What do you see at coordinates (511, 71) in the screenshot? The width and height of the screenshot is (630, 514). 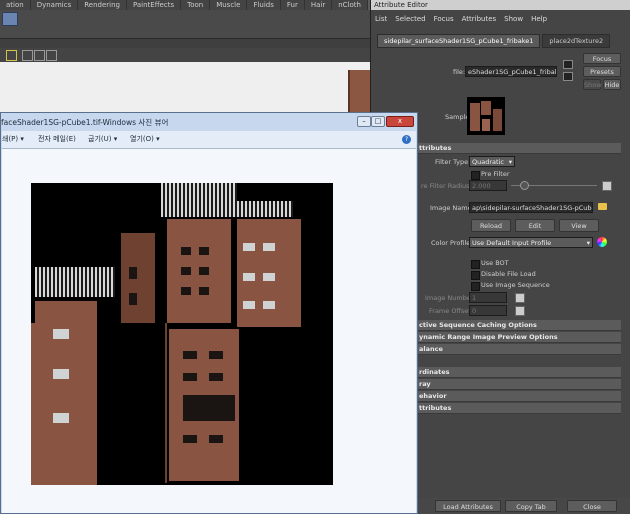 I see `file-node-field: eShader1SG_pCube1_fribake1` at bounding box center [511, 71].